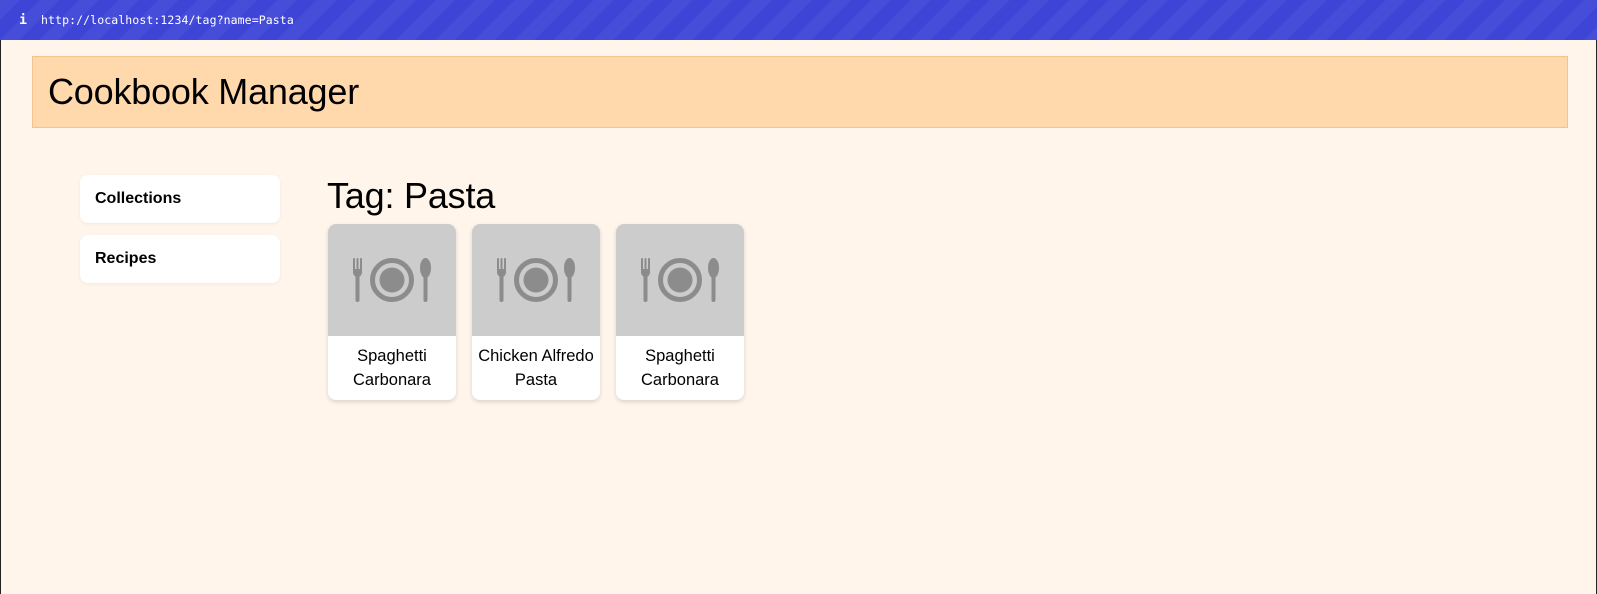 This screenshot has width=1597, height=594. What do you see at coordinates (167, 20) in the screenshot?
I see `url-text: http://localhost:1234/tag?name=Pasta` at bounding box center [167, 20].